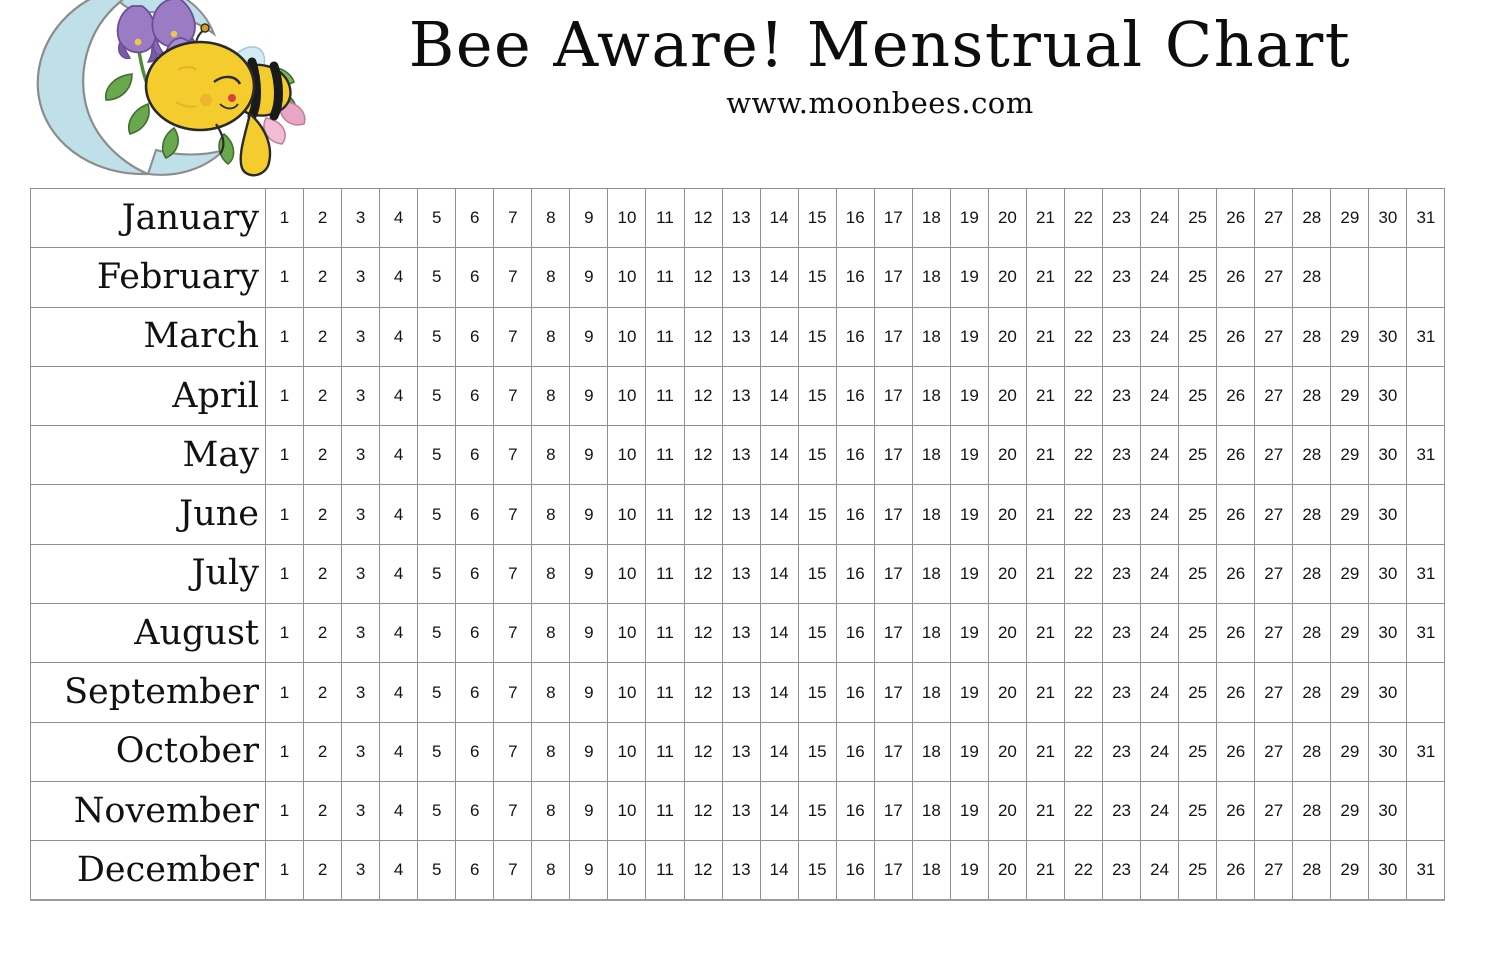 The width and height of the screenshot is (1500, 965). I want to click on day-cell-august-16: 16, so click(855, 633).